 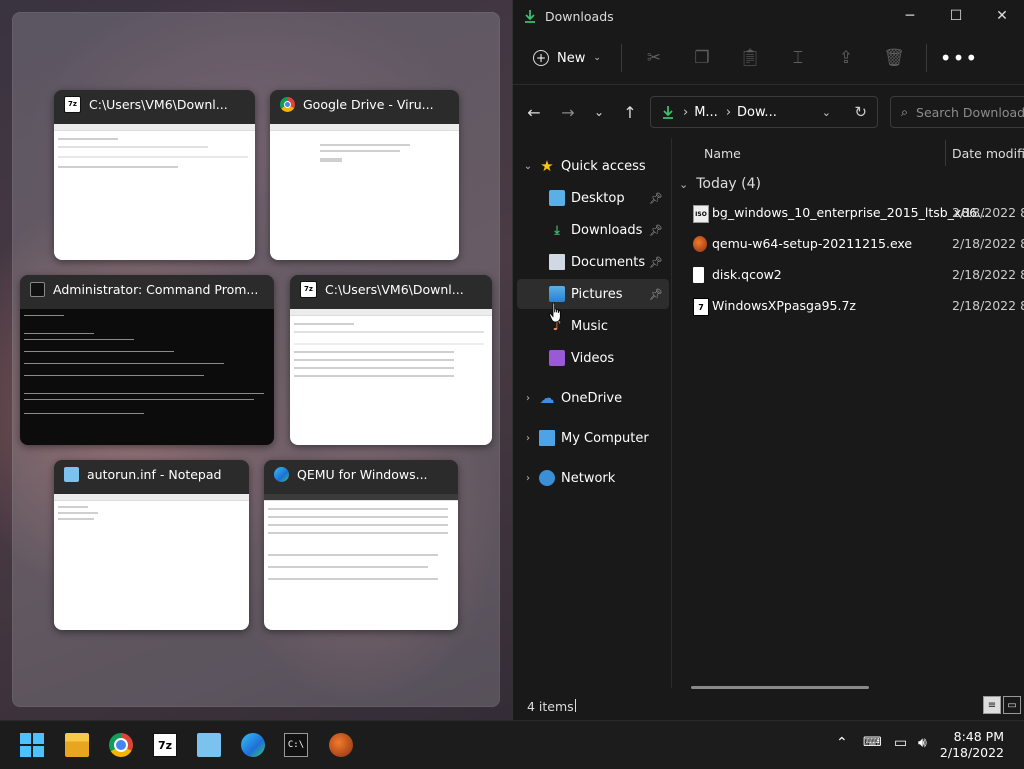 I want to click on sidebar-item-quick-access: ⌄ ★ Quick access, so click(x=593, y=166).